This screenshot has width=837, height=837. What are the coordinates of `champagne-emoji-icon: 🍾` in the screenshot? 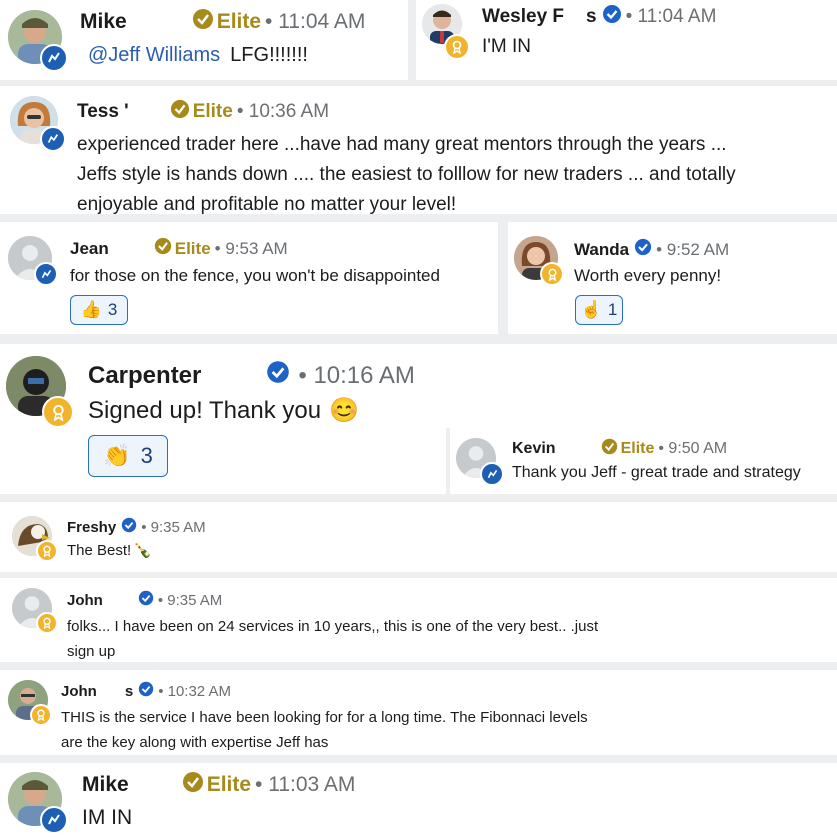 It's located at (142, 550).